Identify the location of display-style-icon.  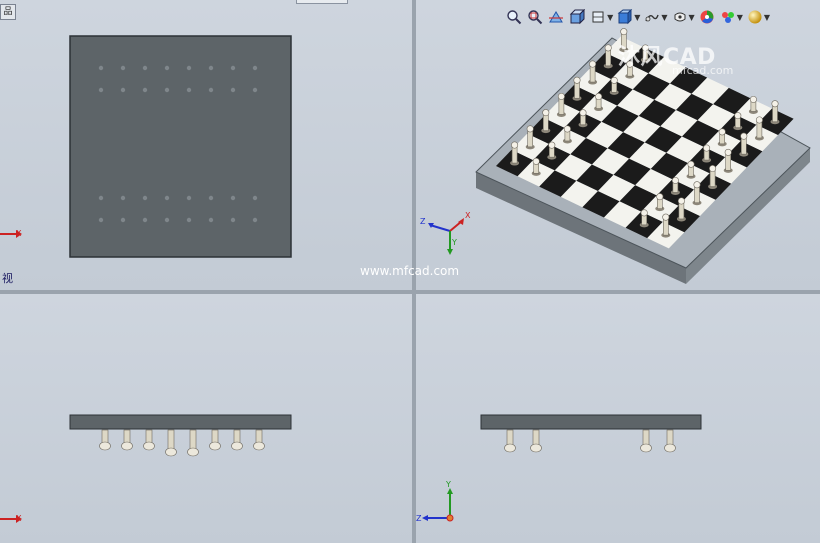
(598, 17).